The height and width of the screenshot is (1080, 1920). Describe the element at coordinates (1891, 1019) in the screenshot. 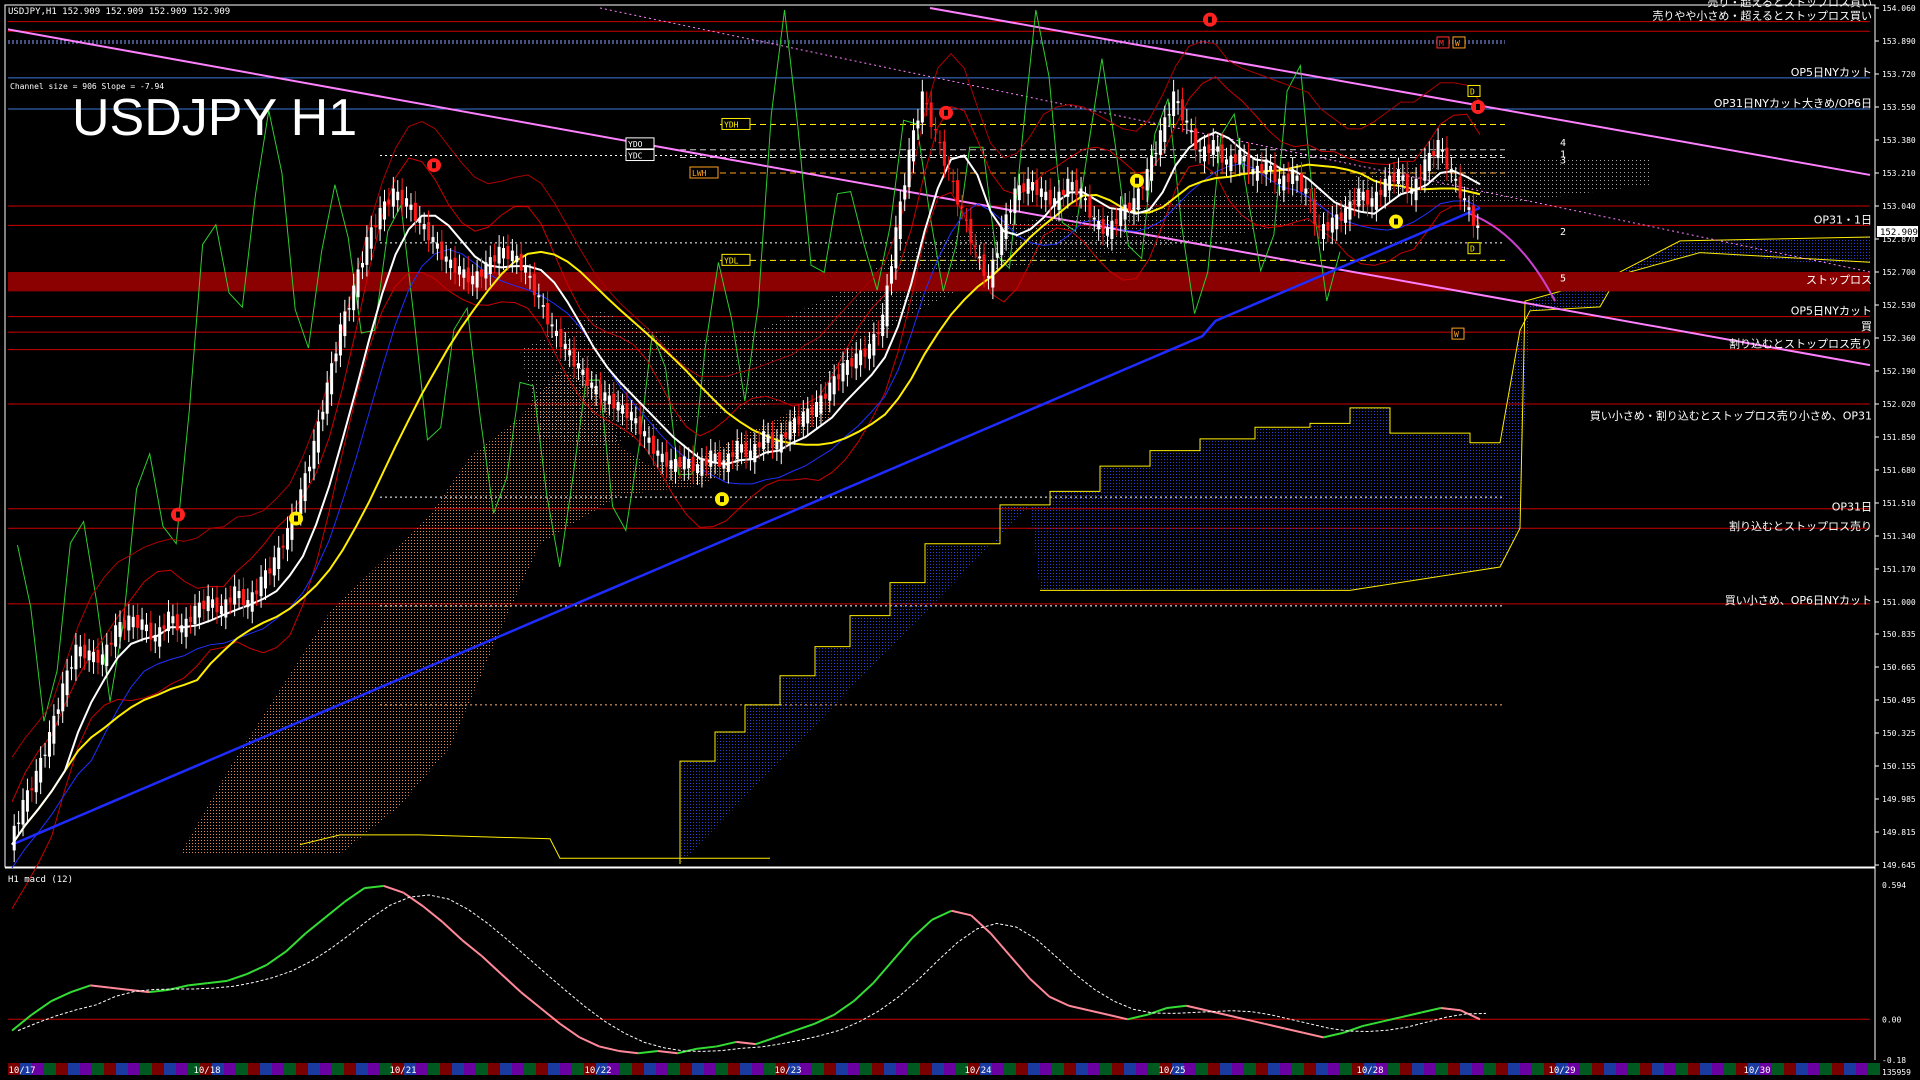

I see `macd-tick-label: 0.00` at that location.